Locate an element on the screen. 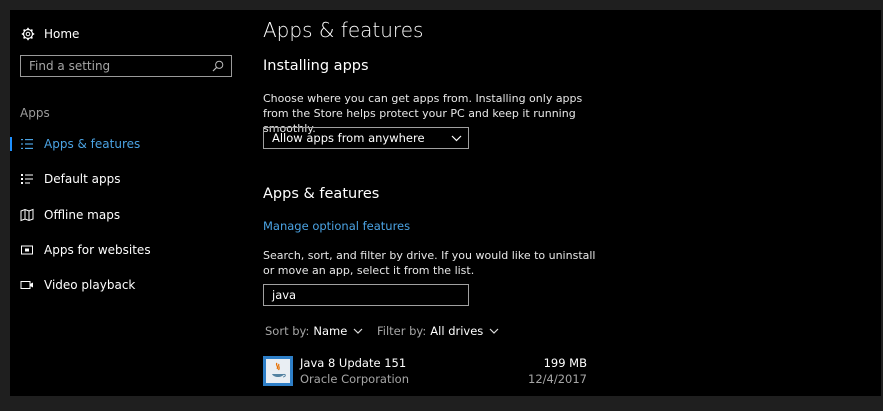  app-source-dropdown: Allow apps from anywhere is located at coordinates (366, 138).